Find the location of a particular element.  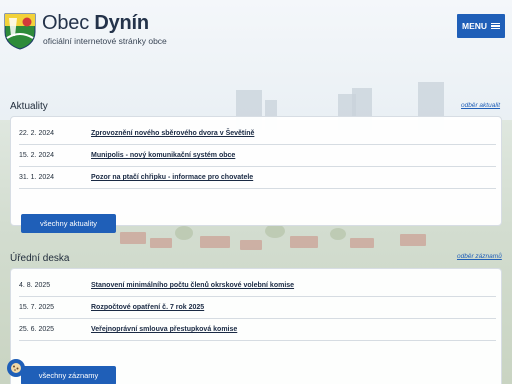

site-title-bold: Dynín is located at coordinates (121, 23).